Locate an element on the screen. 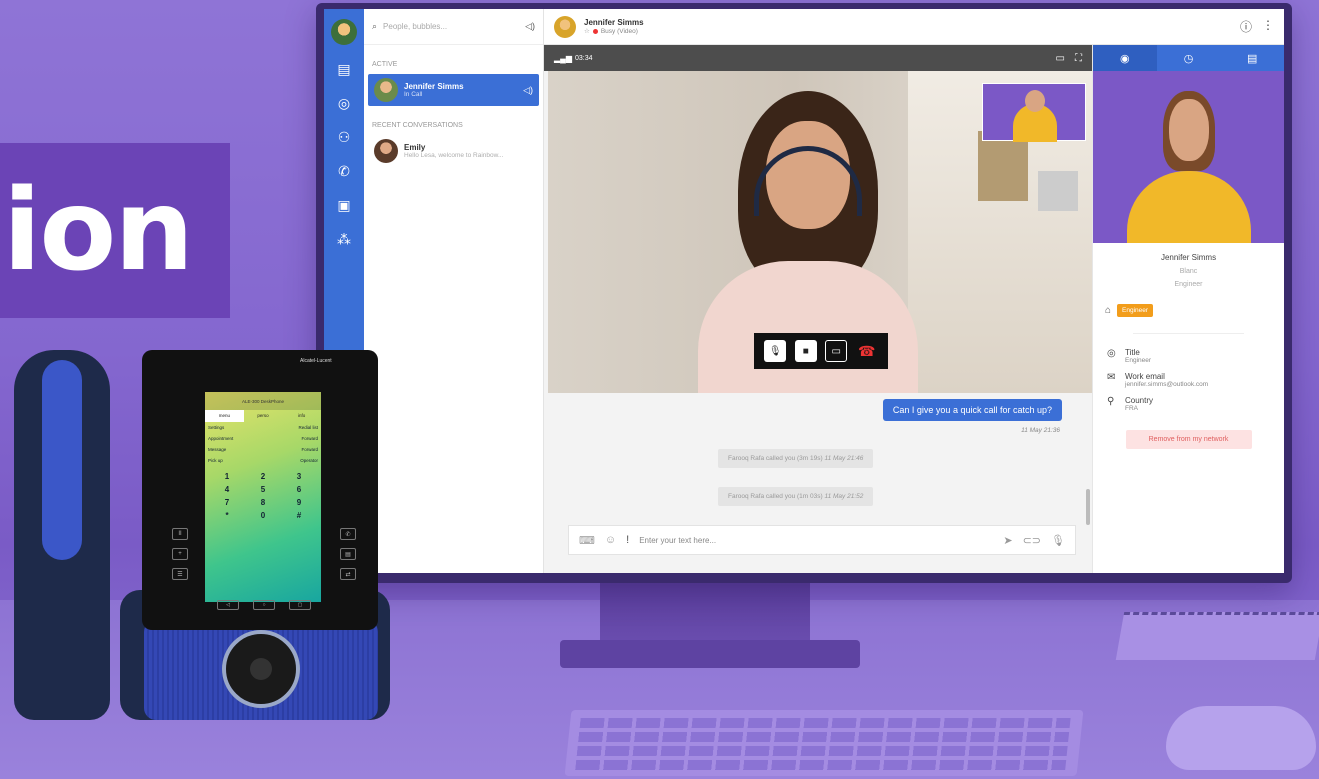 This screenshot has height=779, width=1319. user-avatar is located at coordinates (344, 32).